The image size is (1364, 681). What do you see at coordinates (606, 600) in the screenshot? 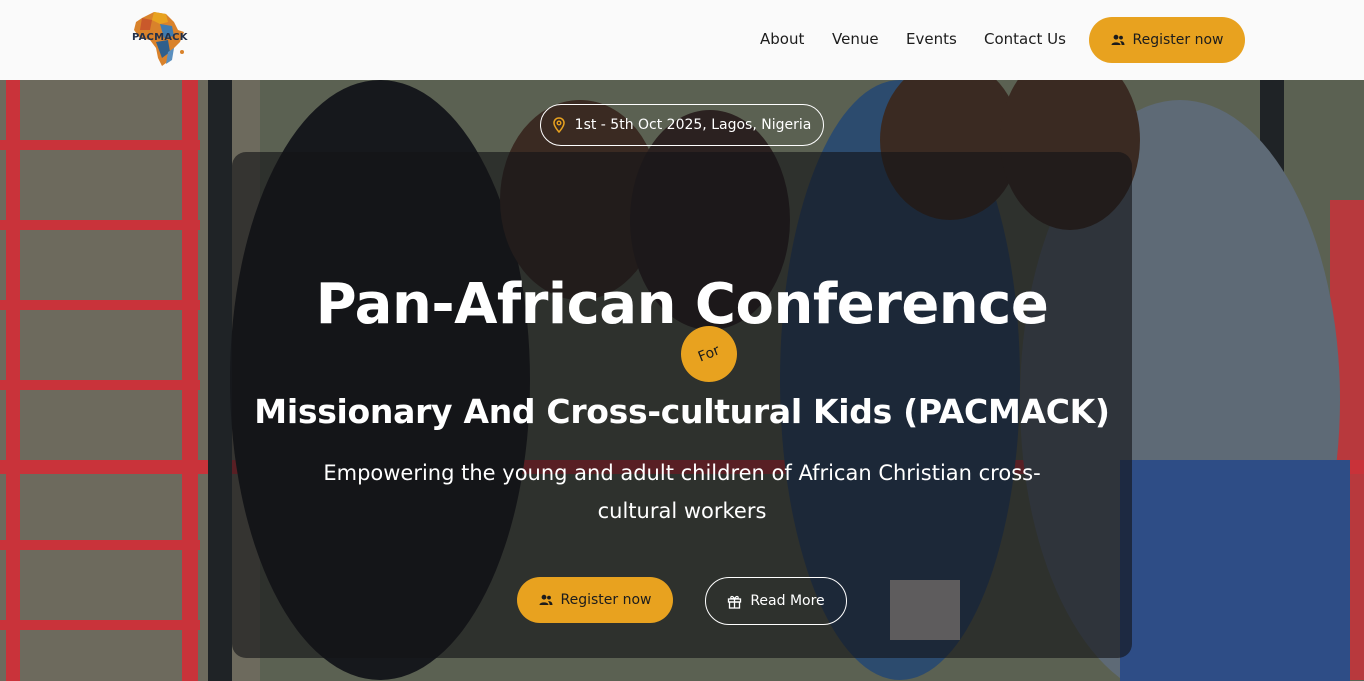
I see `hero-register-label: Register now` at bounding box center [606, 600].